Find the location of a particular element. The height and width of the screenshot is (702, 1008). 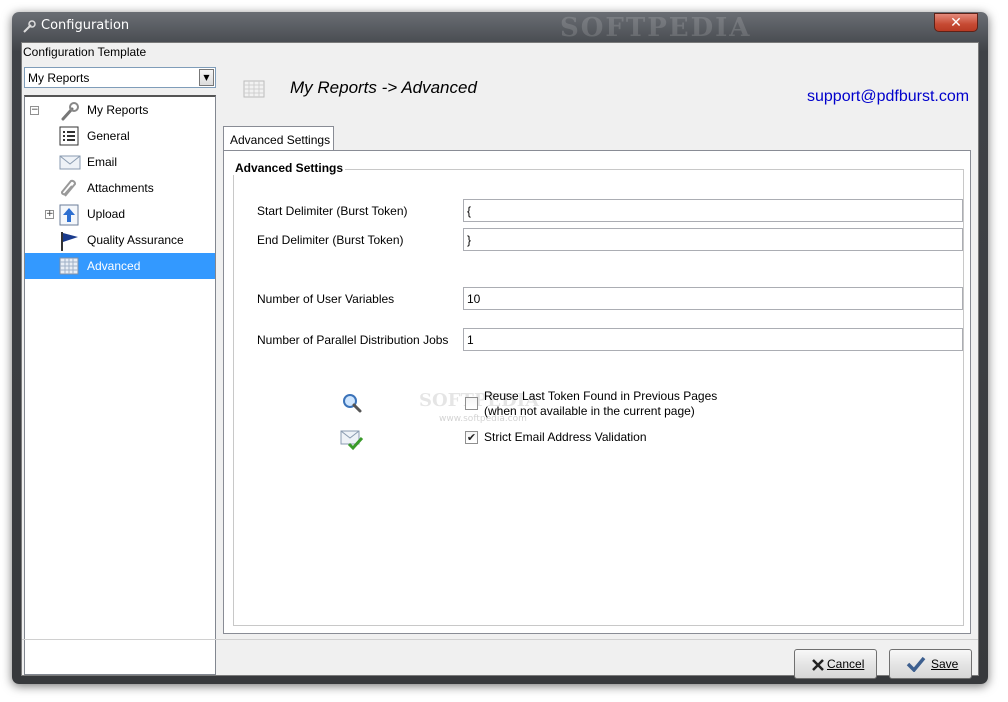

cancel-button: Cancel is located at coordinates (835, 664).